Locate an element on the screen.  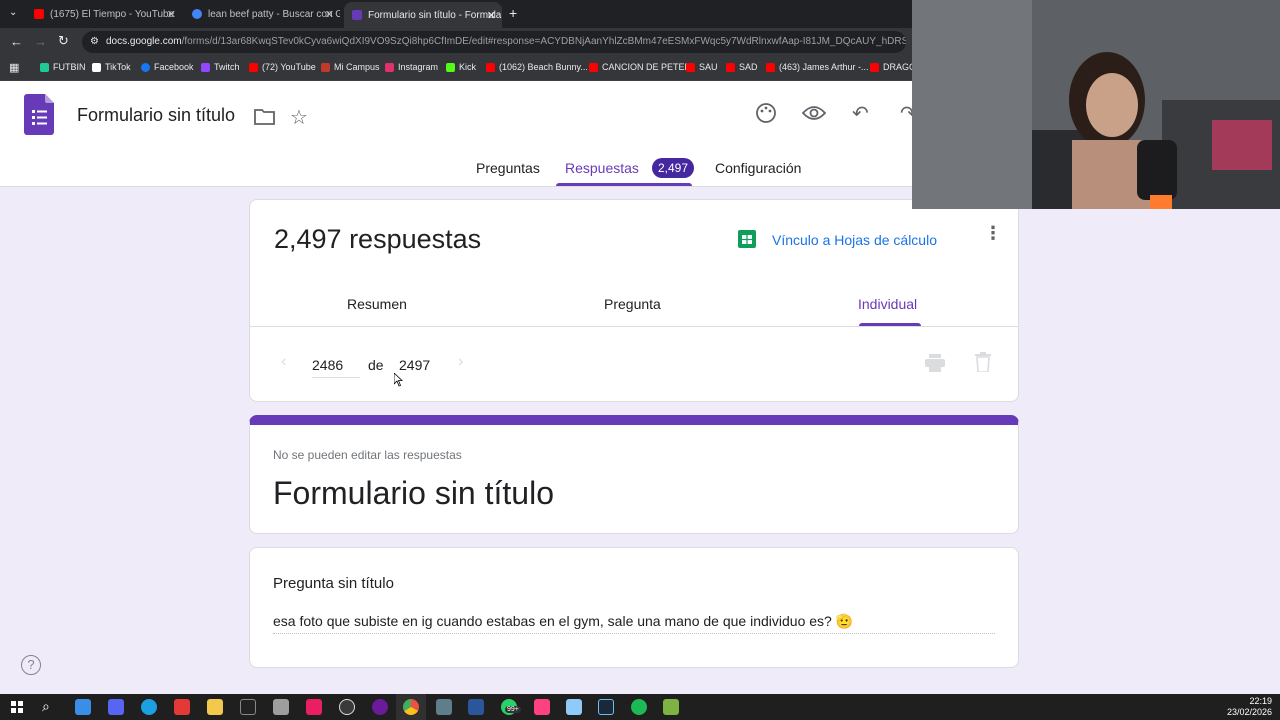
active-tab-indicator is located at coordinates (624, 184).